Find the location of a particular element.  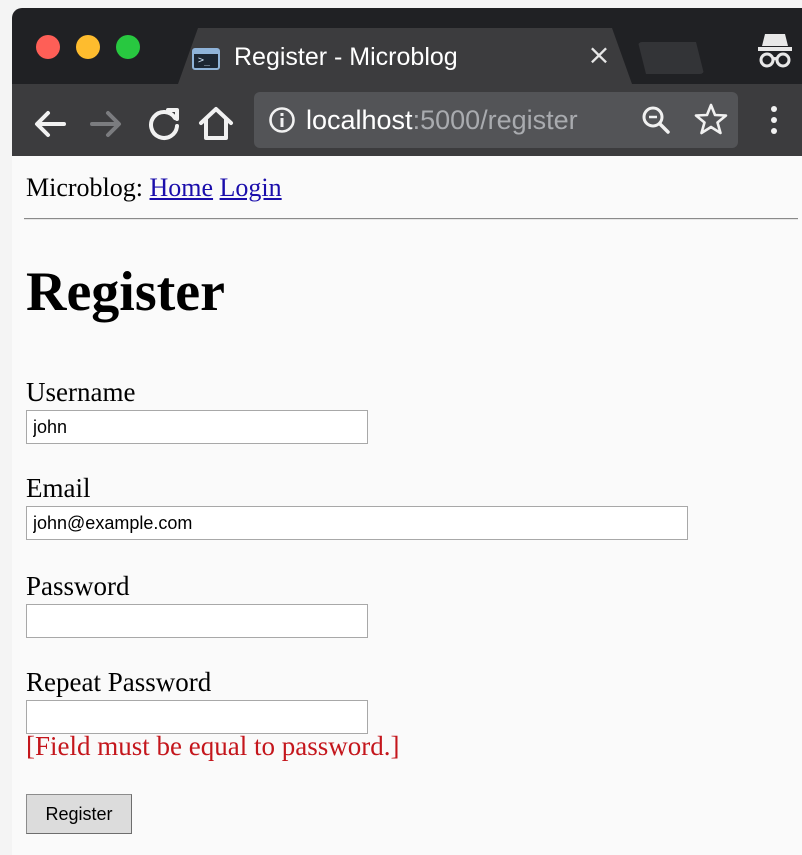

username-input is located at coordinates (197, 427).